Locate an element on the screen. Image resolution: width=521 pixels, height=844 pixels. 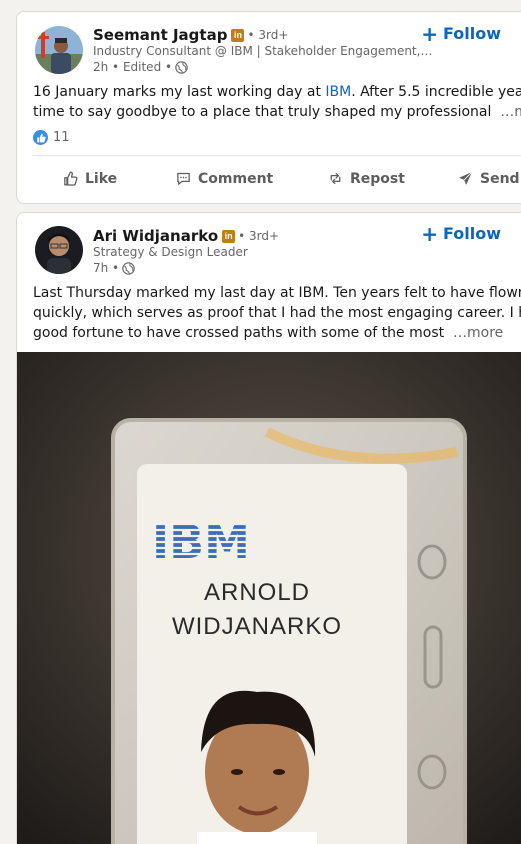
badge-name-line: ARNOLD is located at coordinates (257, 592).